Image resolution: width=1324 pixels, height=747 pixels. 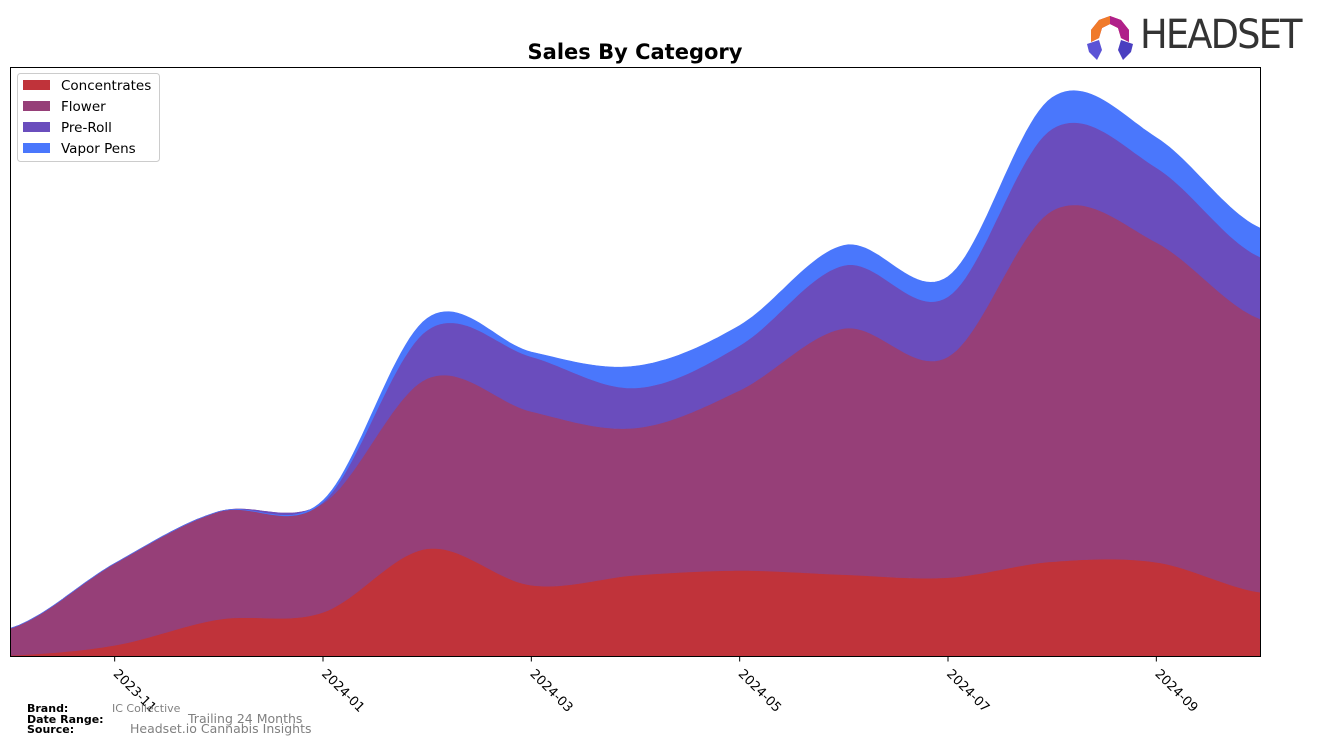 What do you see at coordinates (83, 107) in the screenshot?
I see `legend-label: Flower` at bounding box center [83, 107].